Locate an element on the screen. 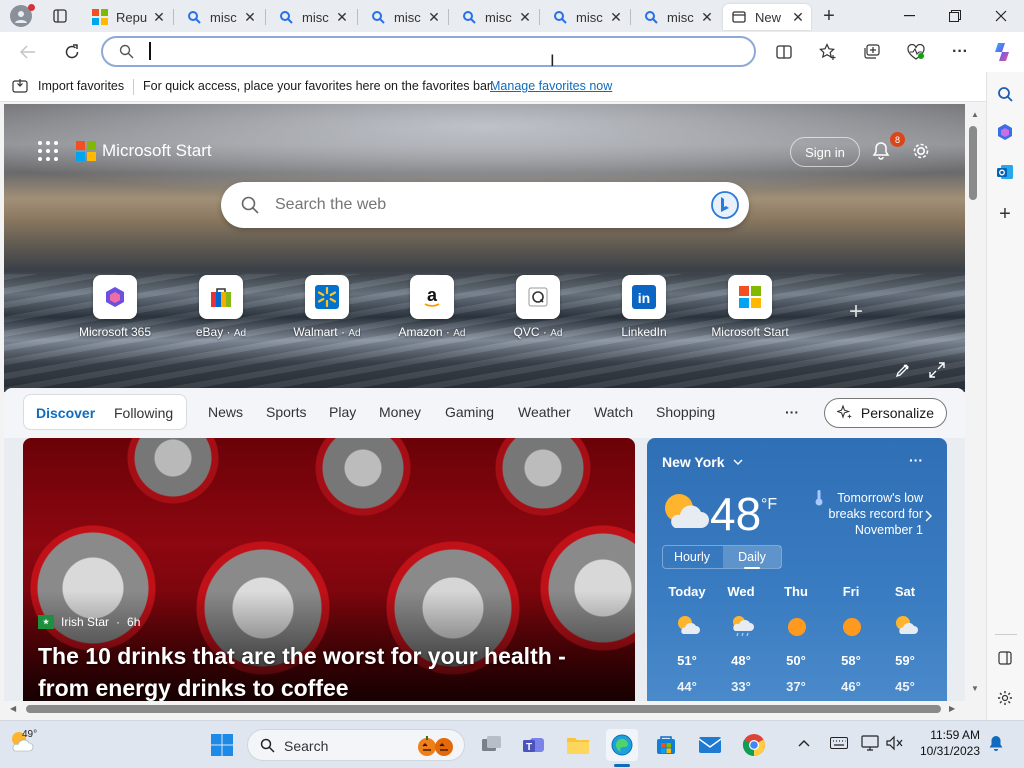  mail-button is located at coordinates (710, 745).